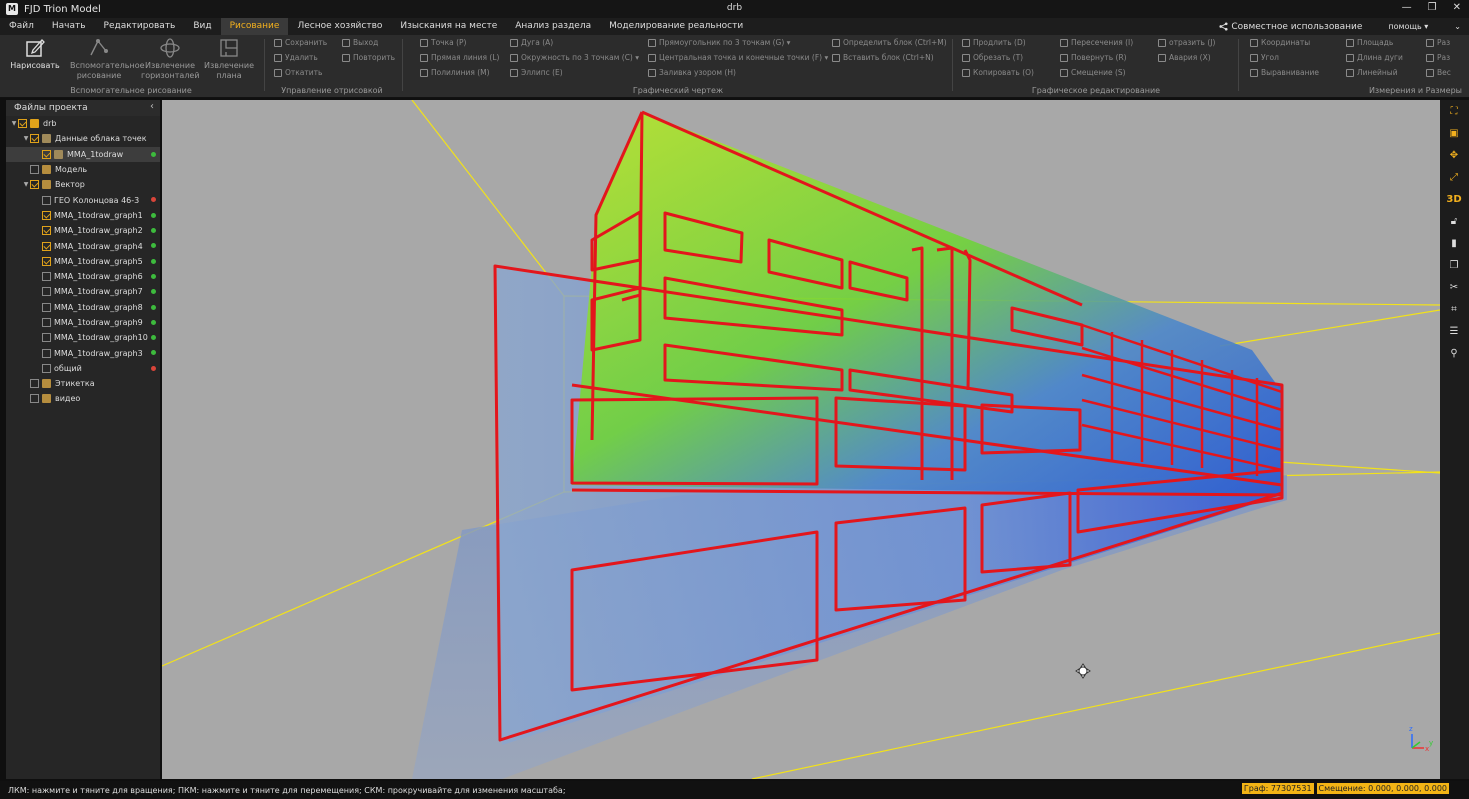  What do you see at coordinates (83, 261) in the screenshot?
I see `tree-item: MMA_1todraw_graph5` at bounding box center [83, 261].